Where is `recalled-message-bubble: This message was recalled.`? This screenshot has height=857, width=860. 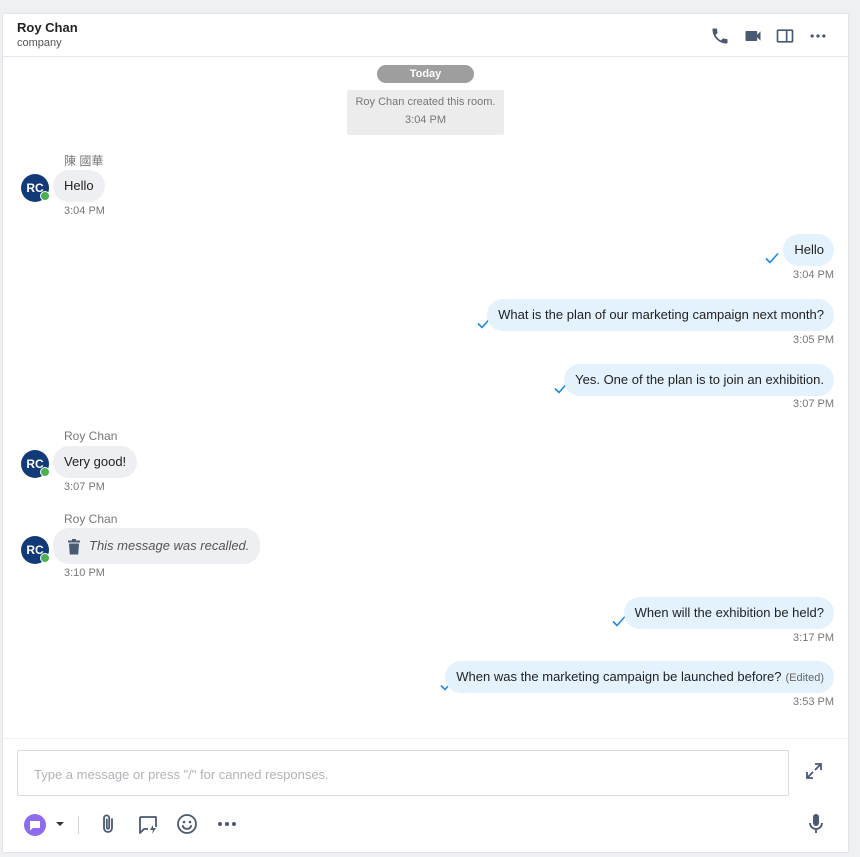
recalled-message-bubble: This message was recalled. is located at coordinates (157, 546).